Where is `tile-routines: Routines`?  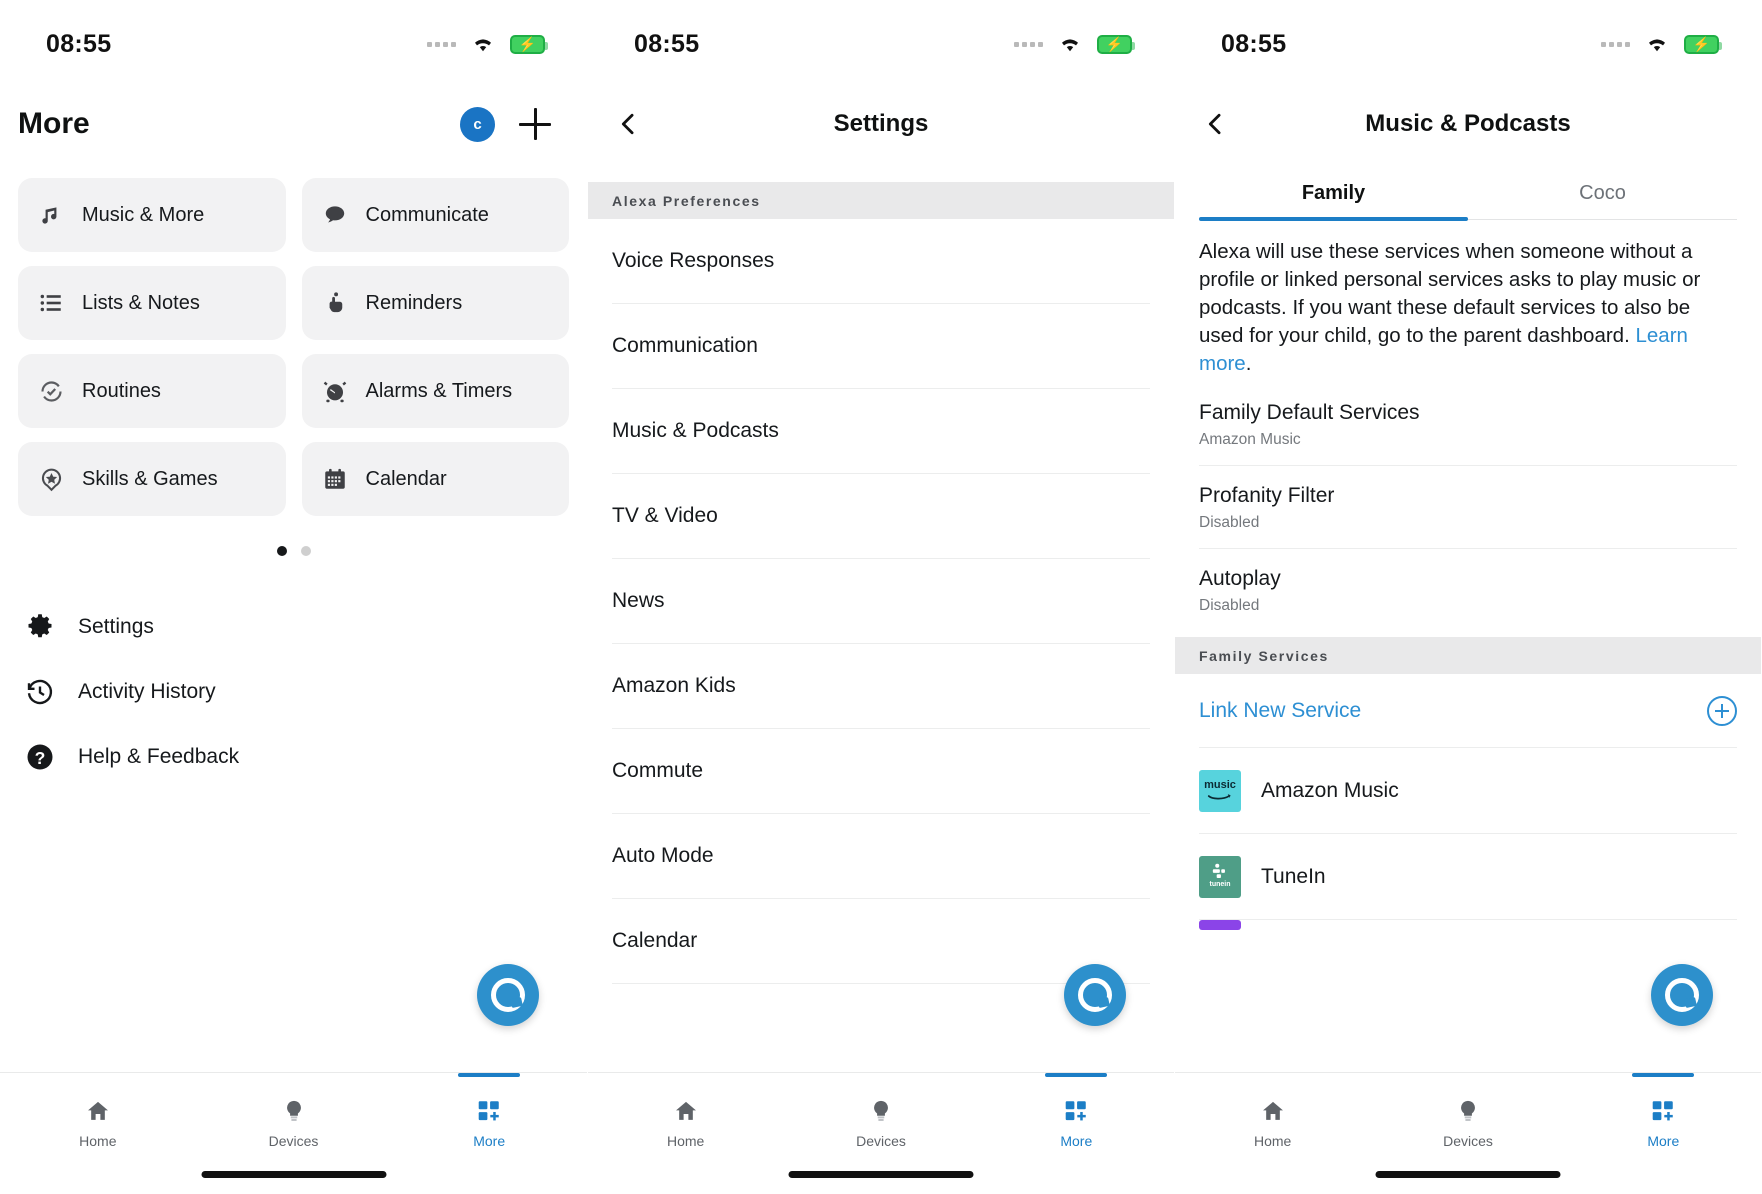 tile-routines: Routines is located at coordinates (152, 391).